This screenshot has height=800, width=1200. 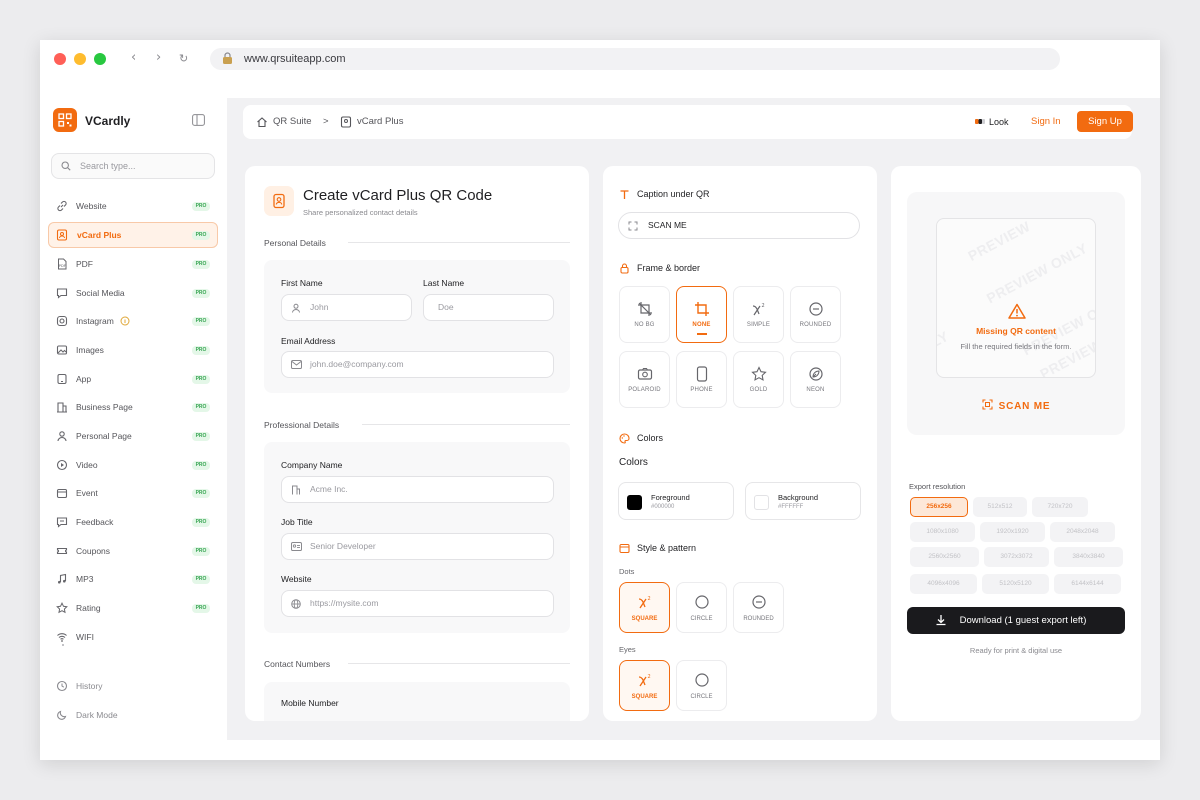 I want to click on dark-mode-toggle: Dark Mode, so click(x=133, y=715).